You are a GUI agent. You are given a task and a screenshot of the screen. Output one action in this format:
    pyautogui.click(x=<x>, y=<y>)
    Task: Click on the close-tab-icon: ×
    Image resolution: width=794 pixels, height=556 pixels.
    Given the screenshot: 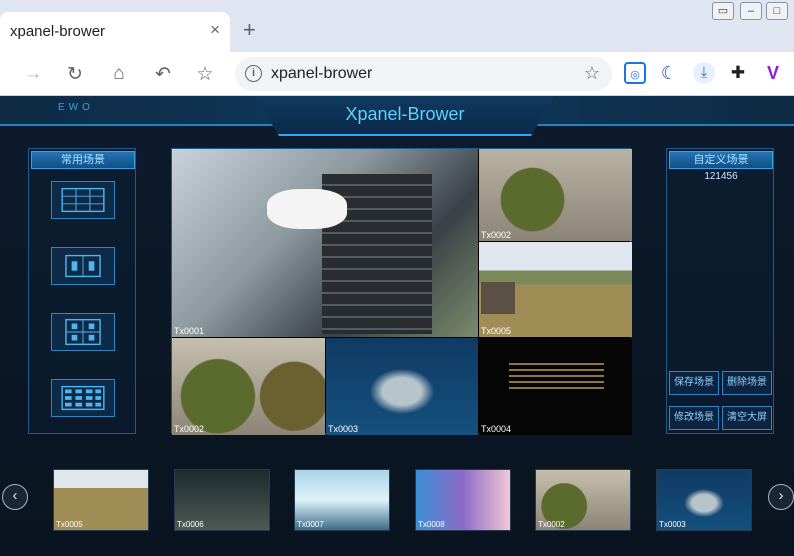 What is the action you would take?
    pyautogui.click(x=215, y=30)
    